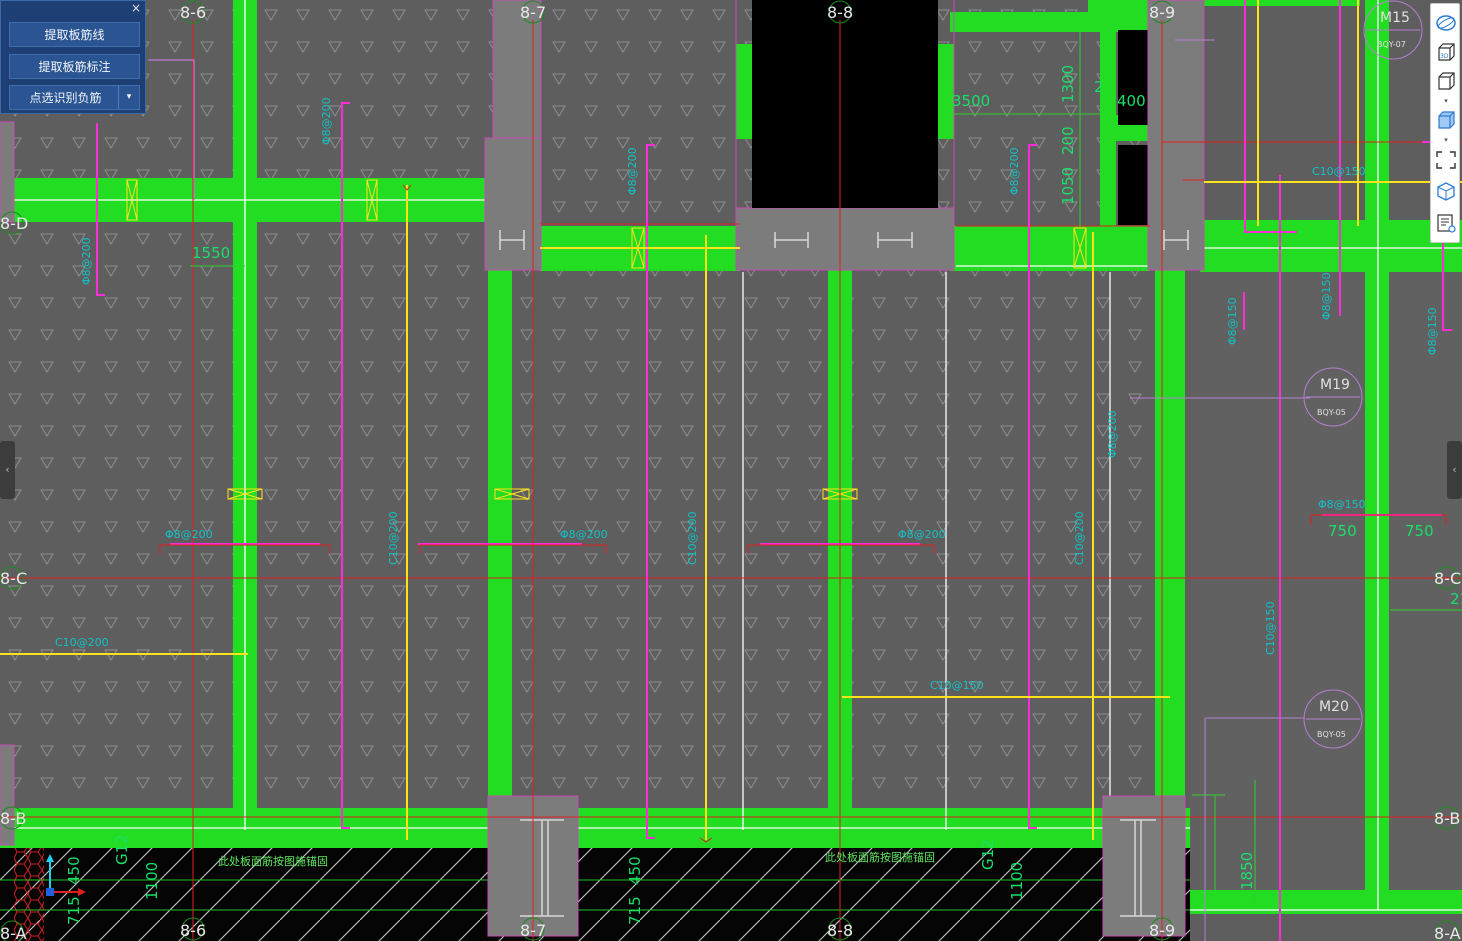  Describe the element at coordinates (13, 578) in the screenshot. I see `grid-label-left: 8-C` at that location.